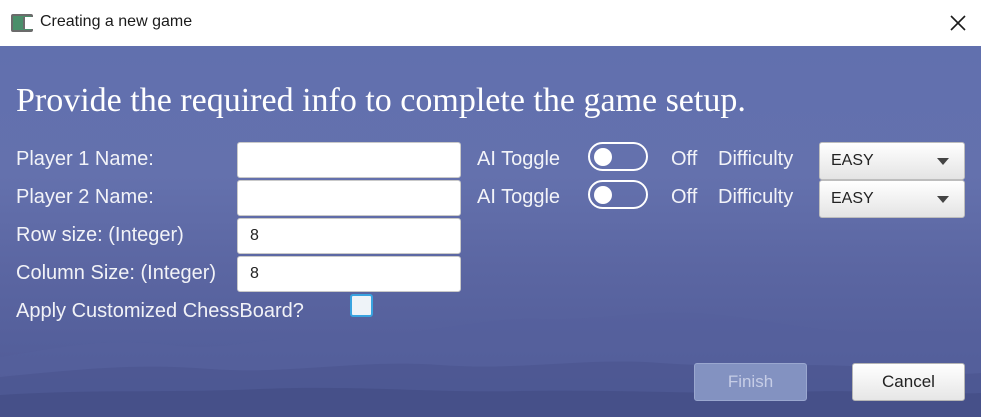 The width and height of the screenshot is (981, 417). Describe the element at coordinates (160, 311) in the screenshot. I see `custom-board-label: Apply Customized ChessBoard?` at that location.